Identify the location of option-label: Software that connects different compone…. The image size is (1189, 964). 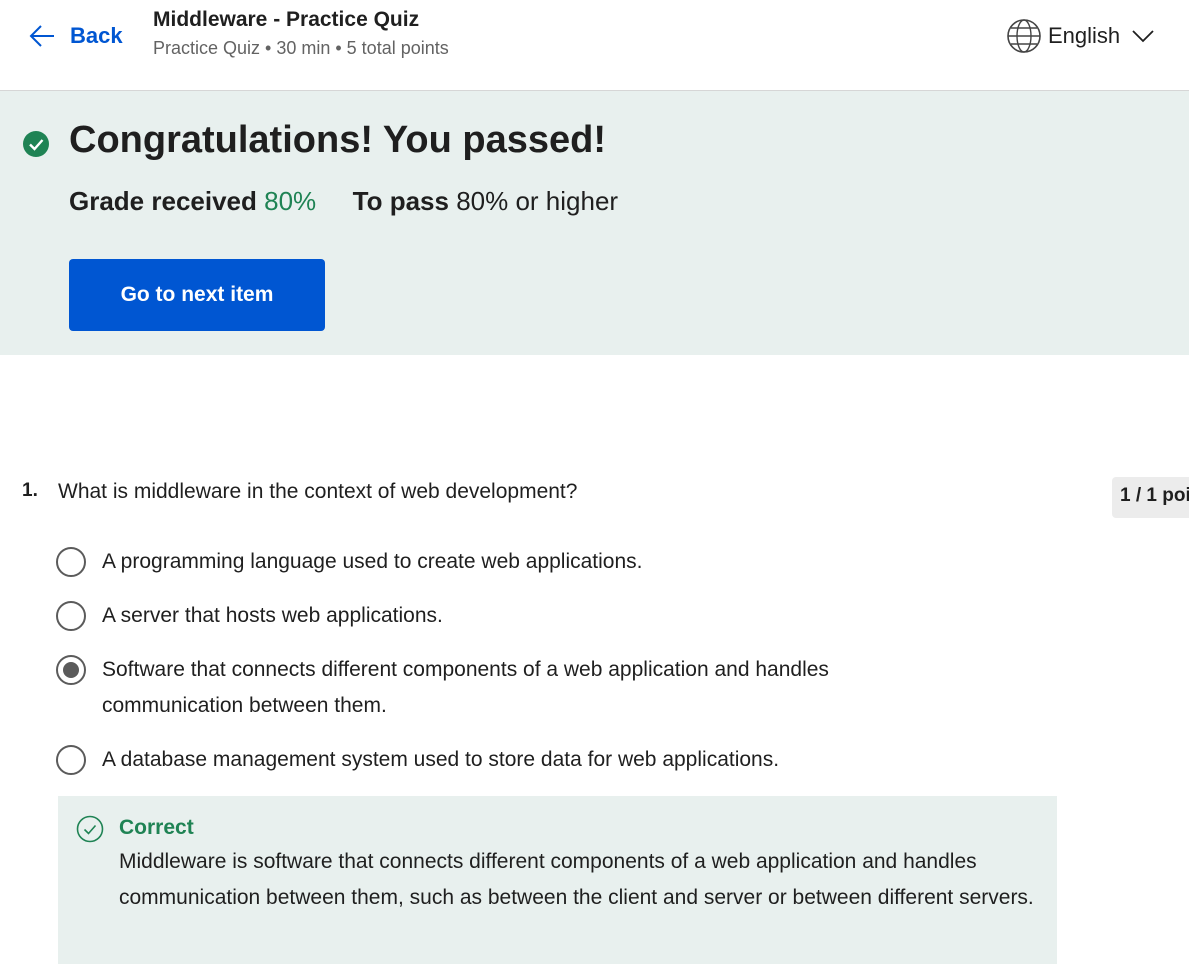
(465, 687).